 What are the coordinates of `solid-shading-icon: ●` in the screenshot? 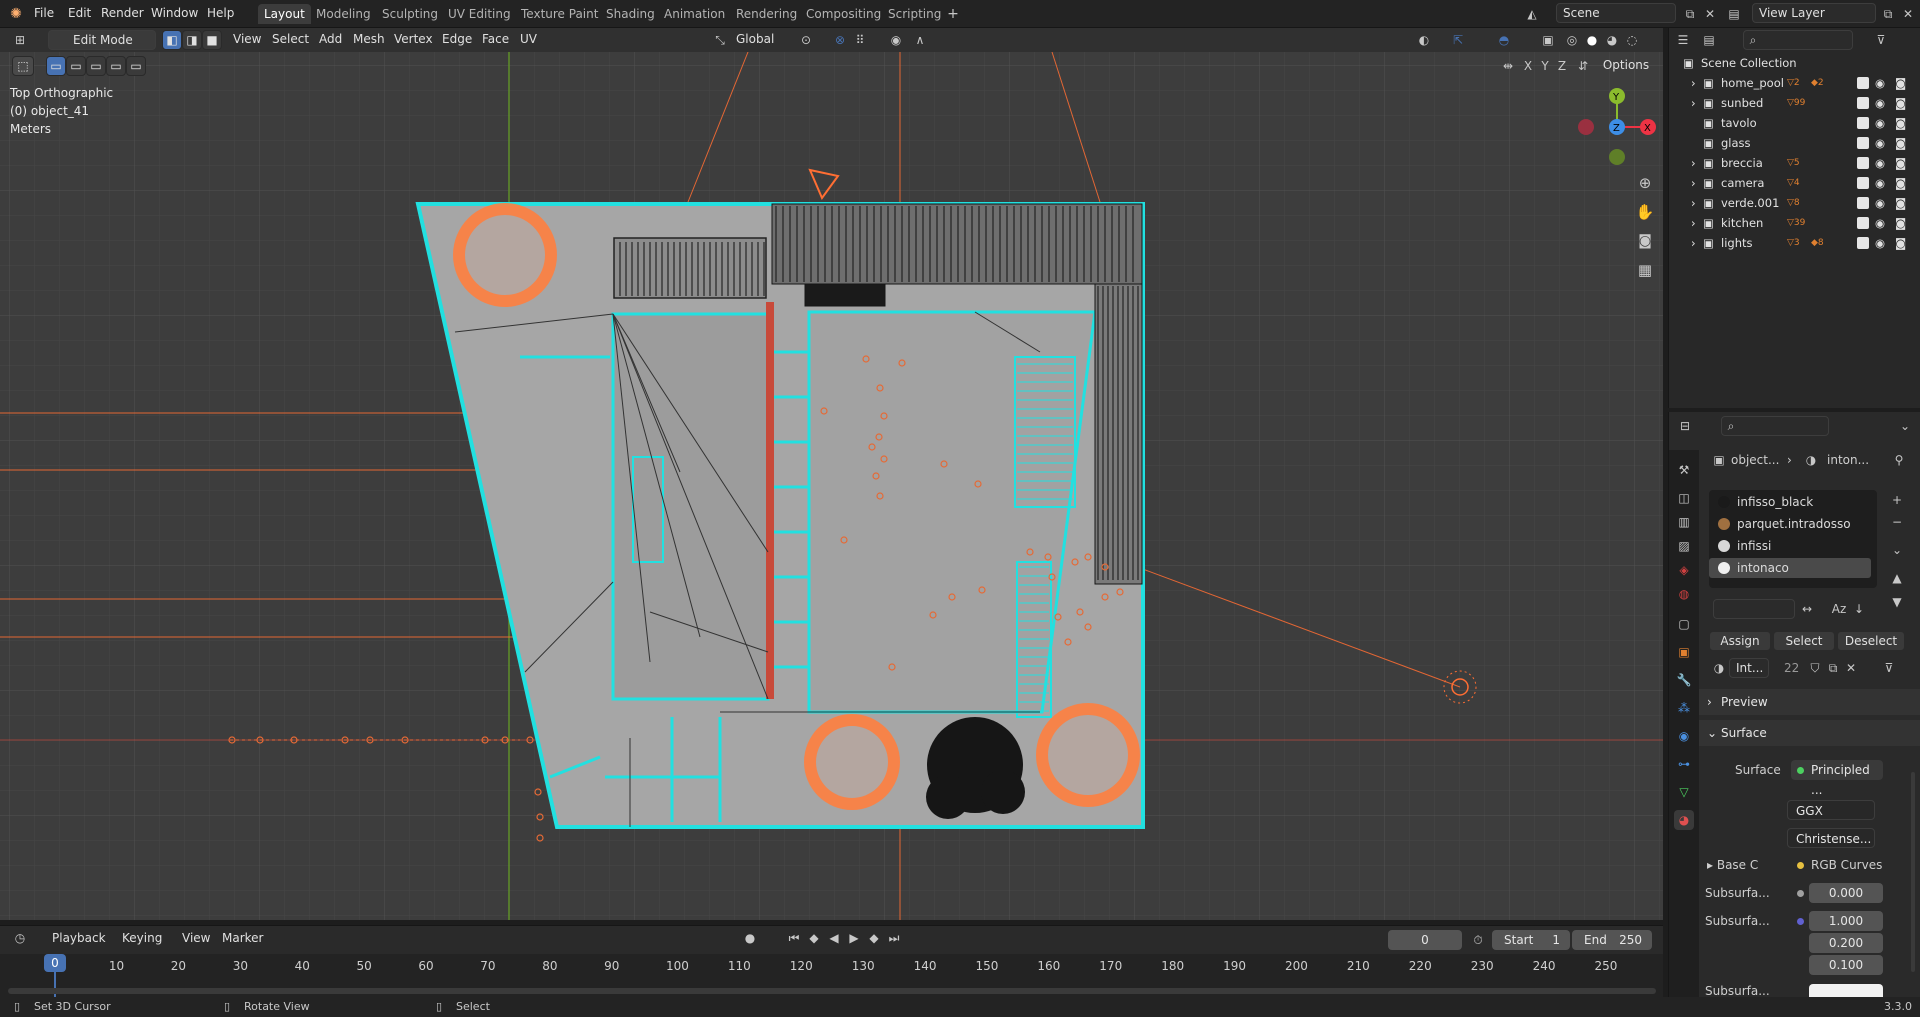 It's located at (1592, 40).